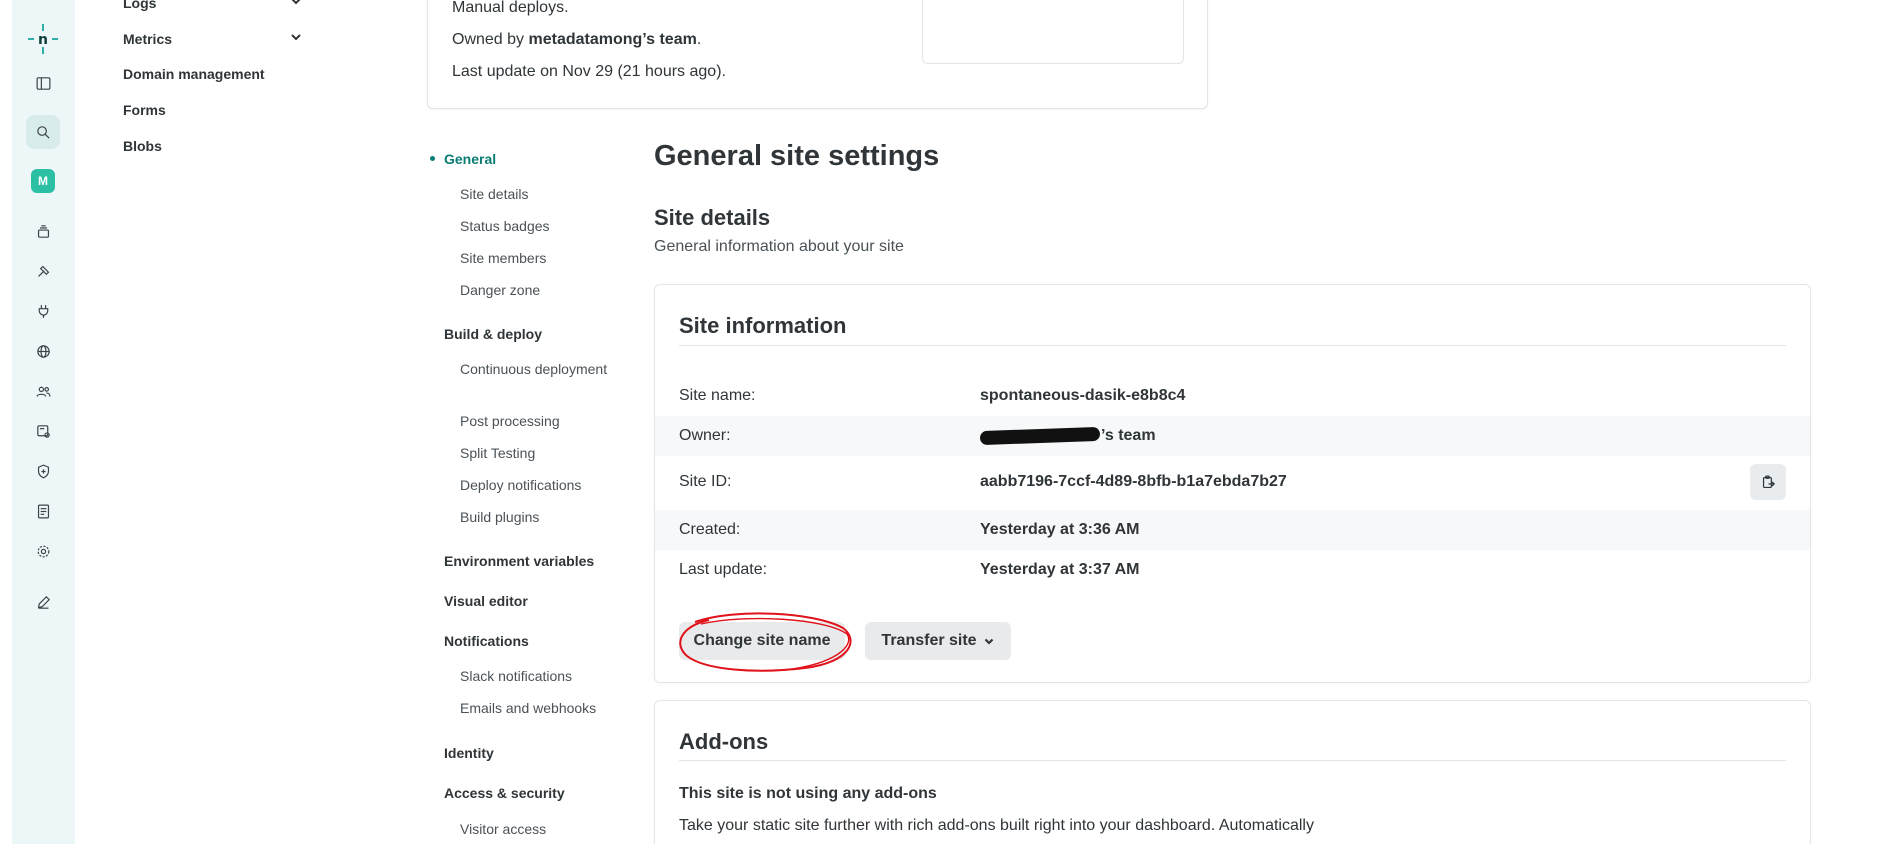 The image size is (1898, 844). I want to click on sidenav-identity: Identity, so click(469, 753).